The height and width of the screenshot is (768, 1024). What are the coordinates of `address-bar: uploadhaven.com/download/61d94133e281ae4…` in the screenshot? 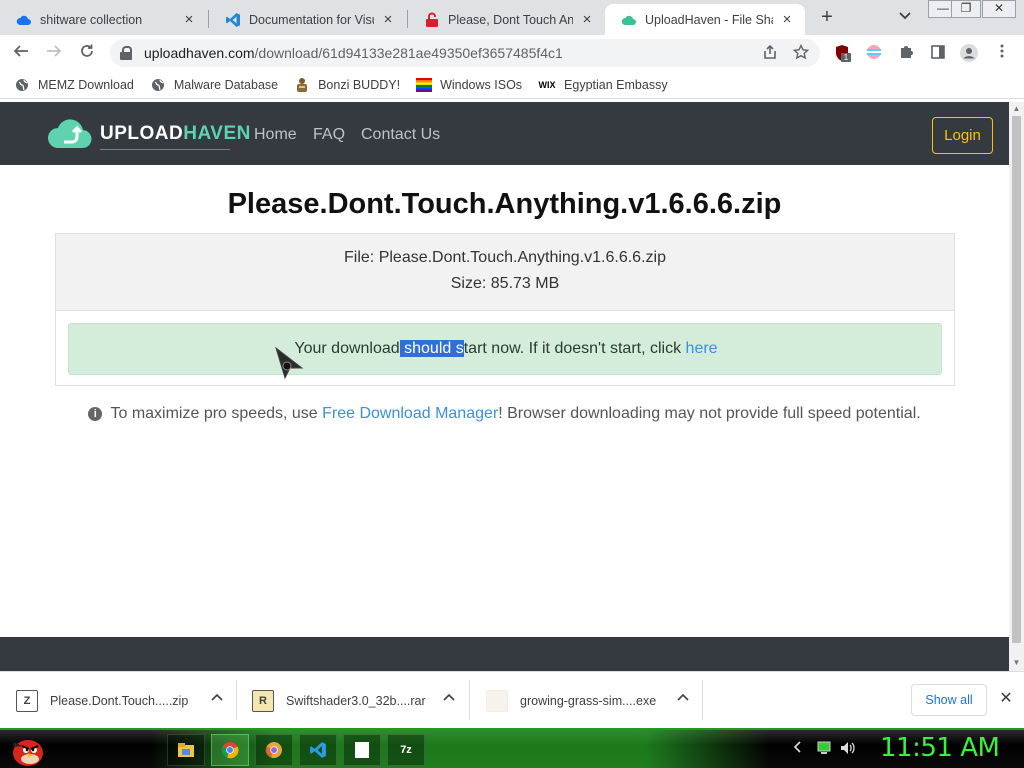 It's located at (465, 53).